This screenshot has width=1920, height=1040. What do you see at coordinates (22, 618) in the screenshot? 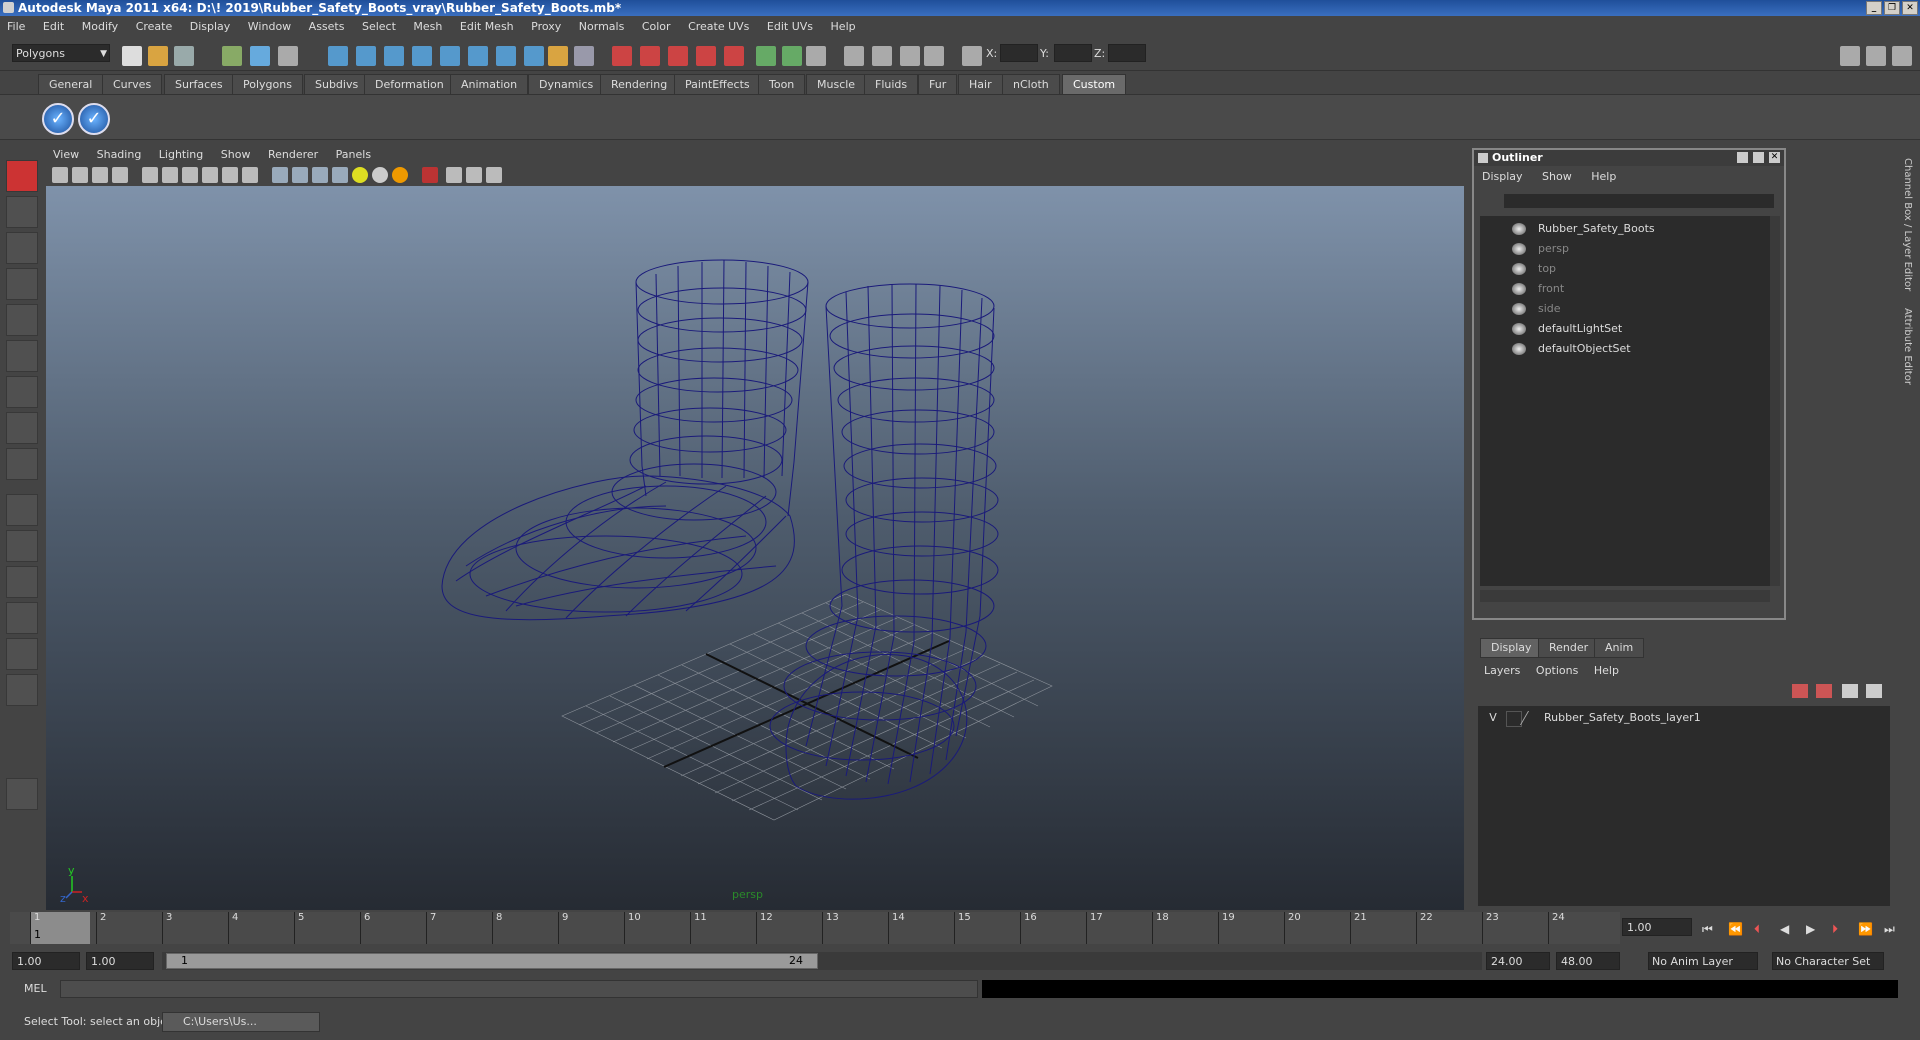
I see `graph-layout-icon` at bounding box center [22, 618].